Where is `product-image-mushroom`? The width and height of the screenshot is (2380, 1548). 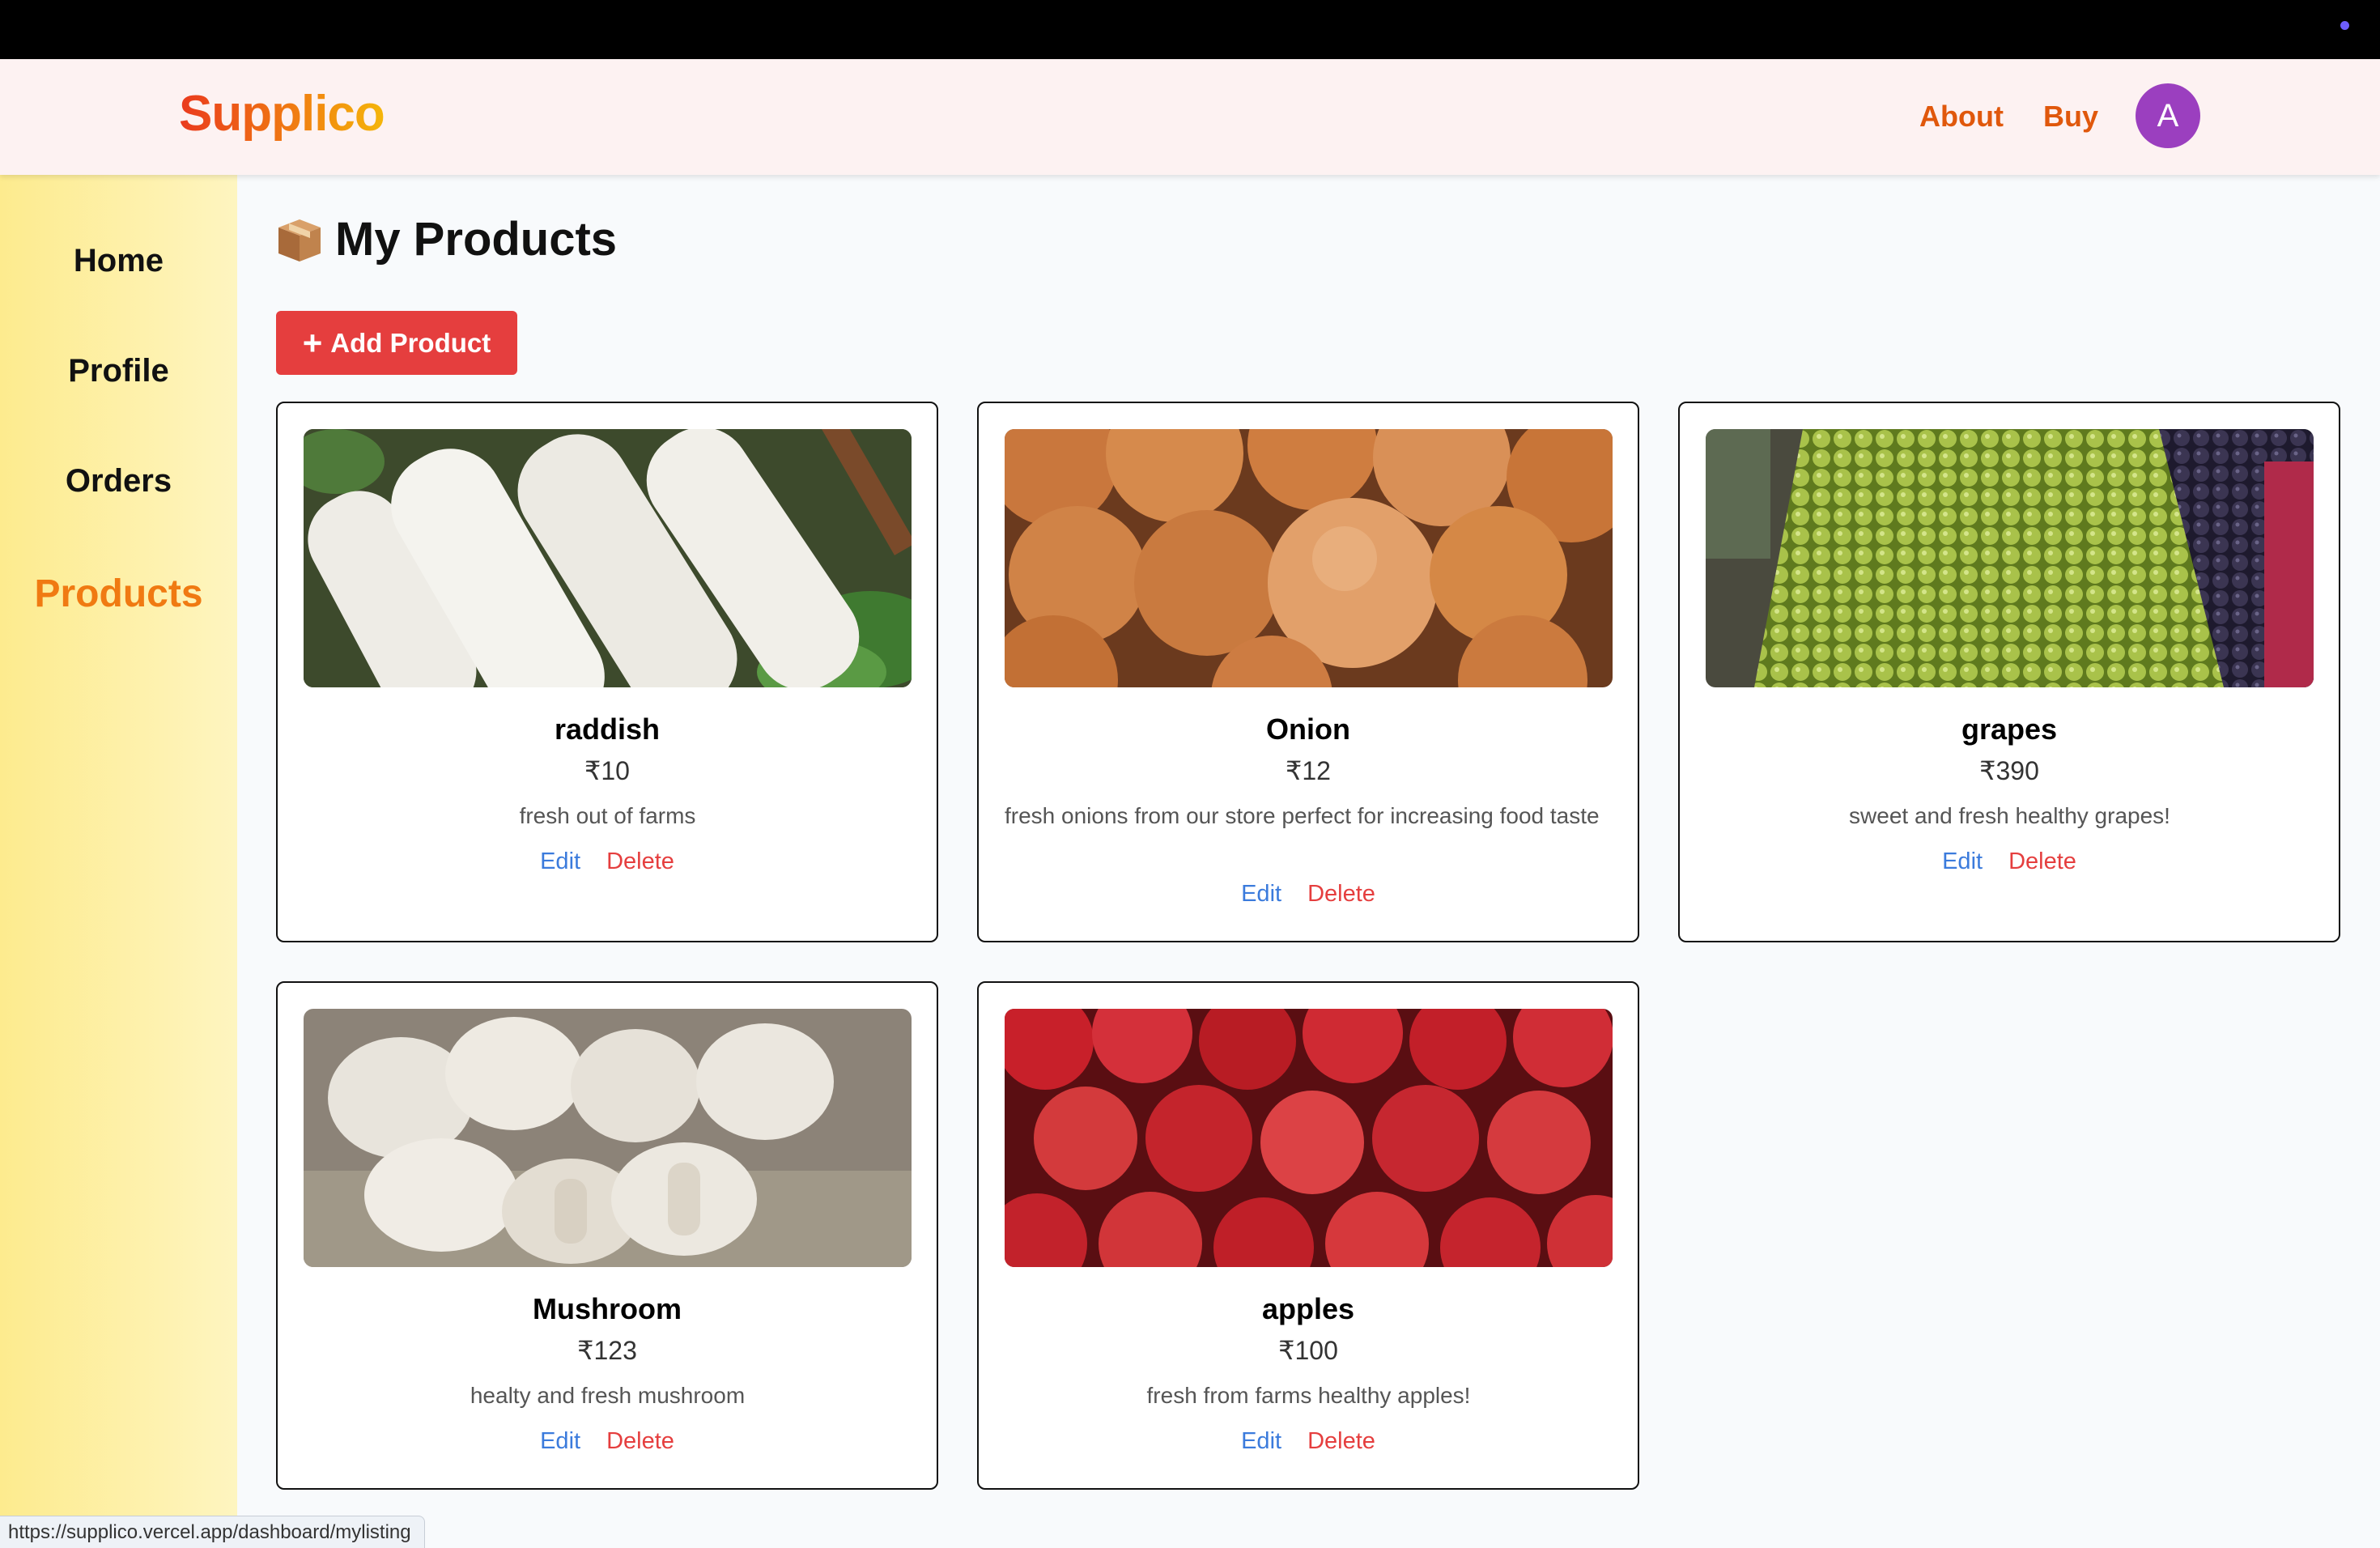
product-image-mushroom is located at coordinates (608, 1138).